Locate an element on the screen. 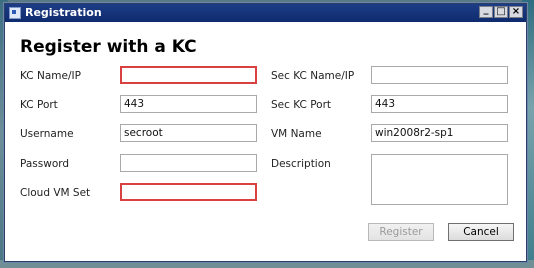 This screenshot has height=268, width=534. vm-name-label: VM Name is located at coordinates (296, 134).